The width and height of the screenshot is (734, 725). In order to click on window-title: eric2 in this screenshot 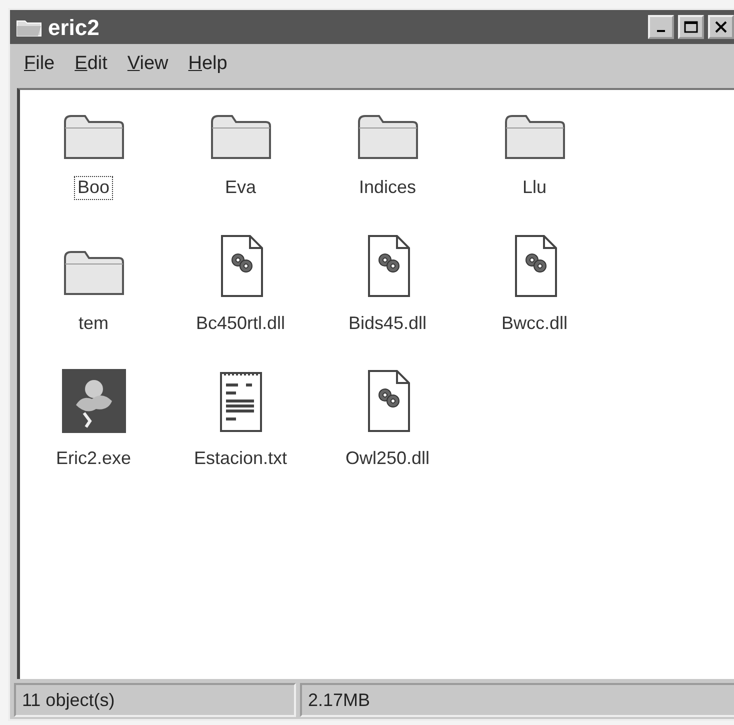, I will do `click(74, 28)`.